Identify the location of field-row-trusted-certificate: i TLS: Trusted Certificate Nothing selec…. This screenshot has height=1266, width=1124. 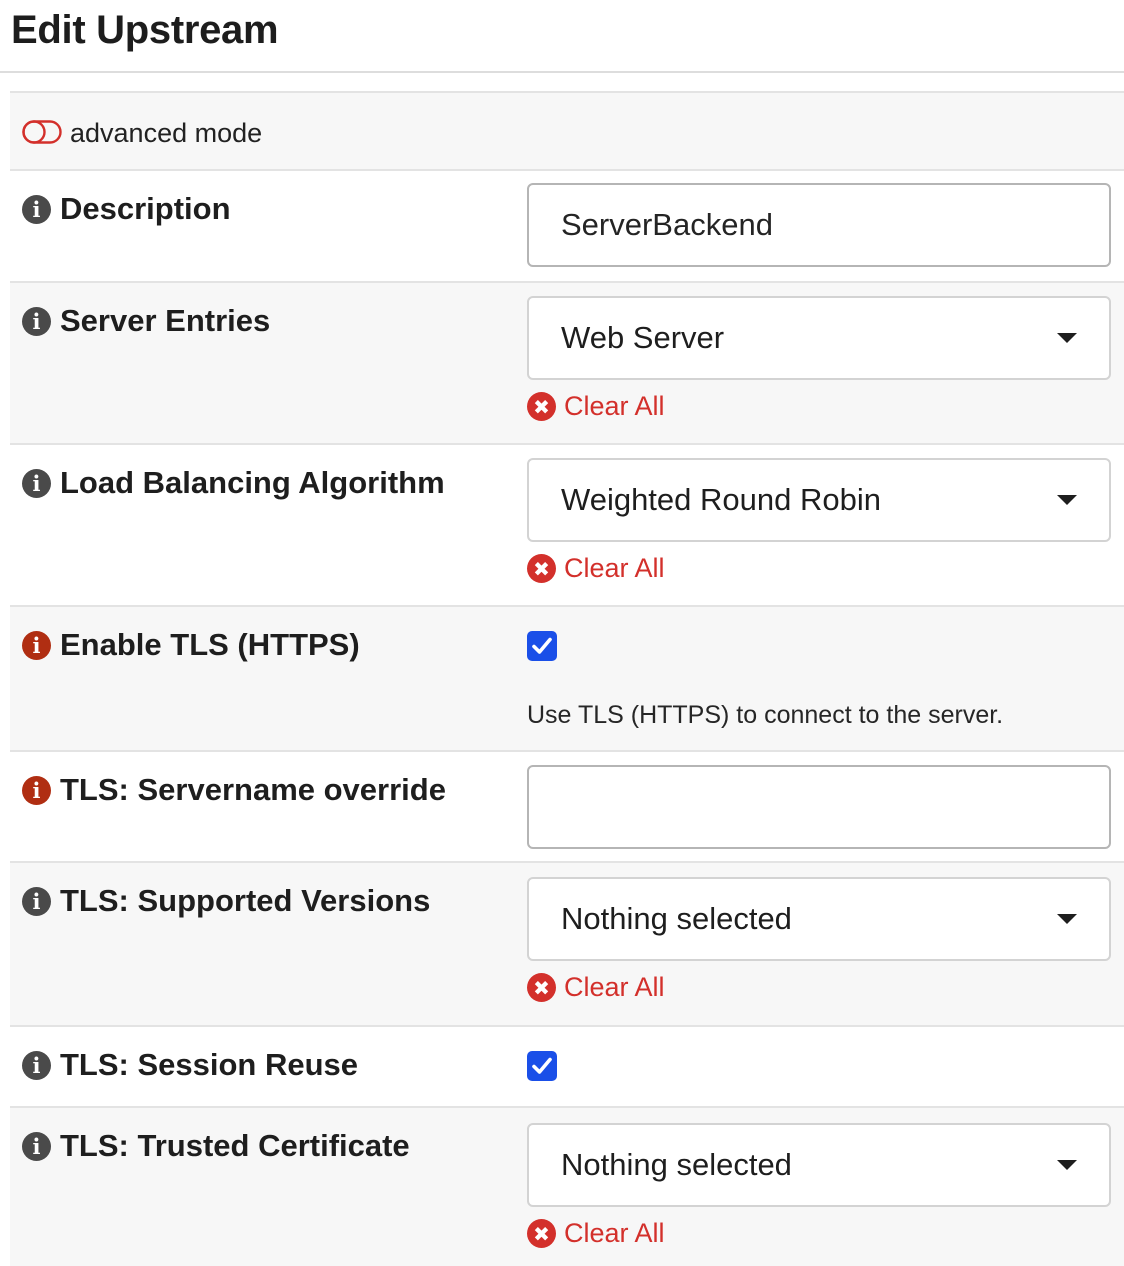
(567, 1187).